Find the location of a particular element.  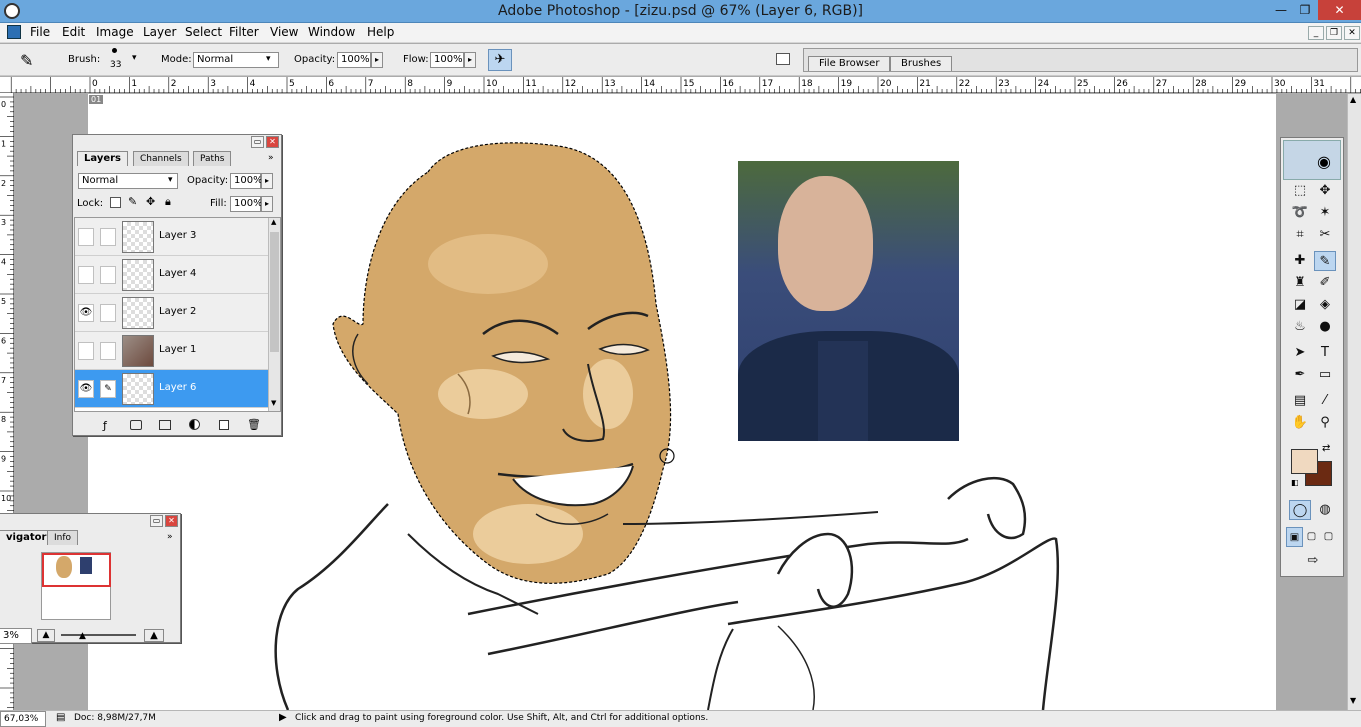

toolbox-header is located at coordinates (1312, 160).